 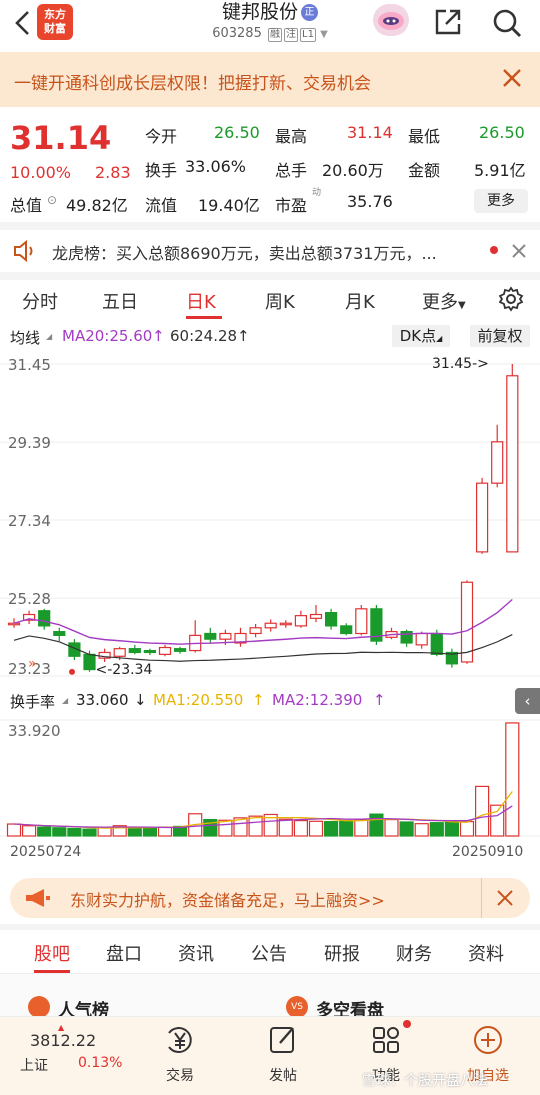 What do you see at coordinates (424, 170) in the screenshot?
I see `amount-label: 金额` at bounding box center [424, 170].